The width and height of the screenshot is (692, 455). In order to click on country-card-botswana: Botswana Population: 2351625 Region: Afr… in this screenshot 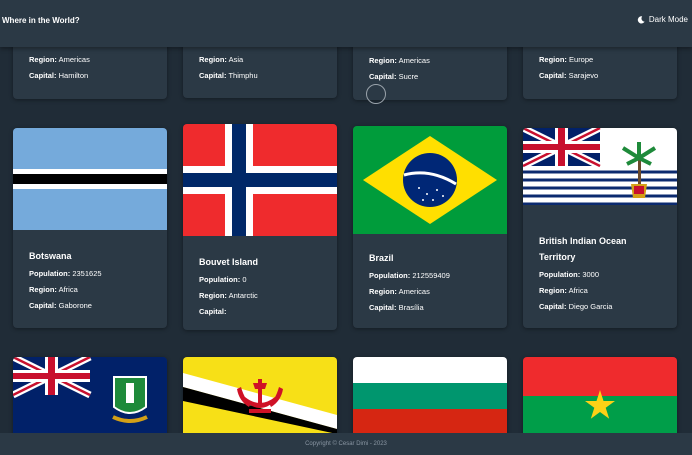, I will do `click(90, 228)`.